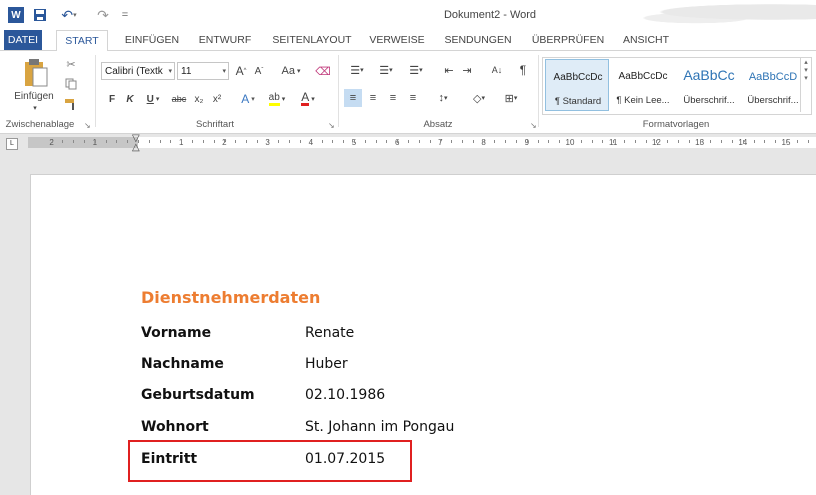 The width and height of the screenshot is (816, 495). I want to click on field-label: Wohnort, so click(175, 427).